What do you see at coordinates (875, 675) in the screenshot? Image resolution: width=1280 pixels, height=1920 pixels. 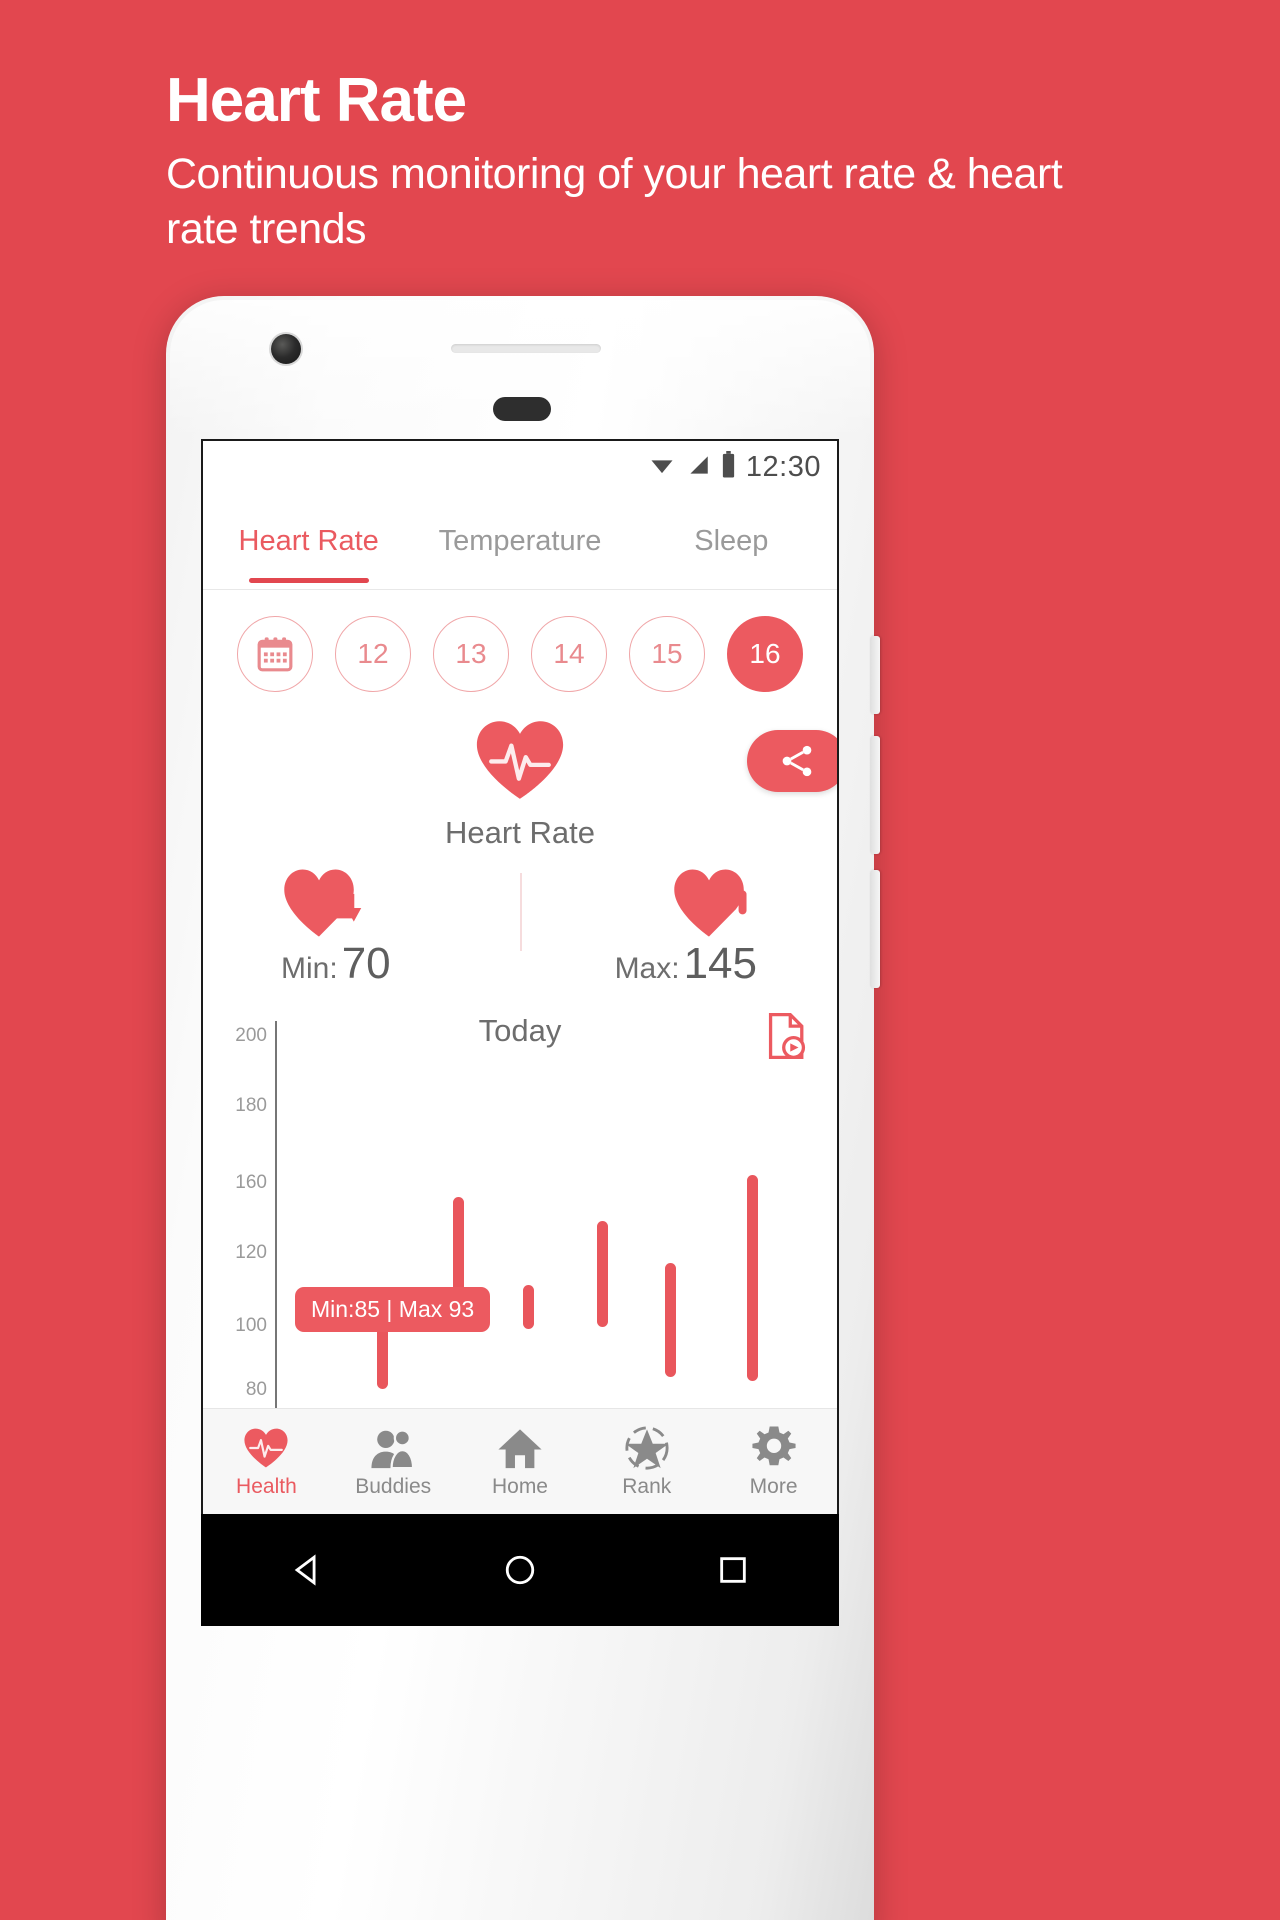 I see `power-button` at bounding box center [875, 675].